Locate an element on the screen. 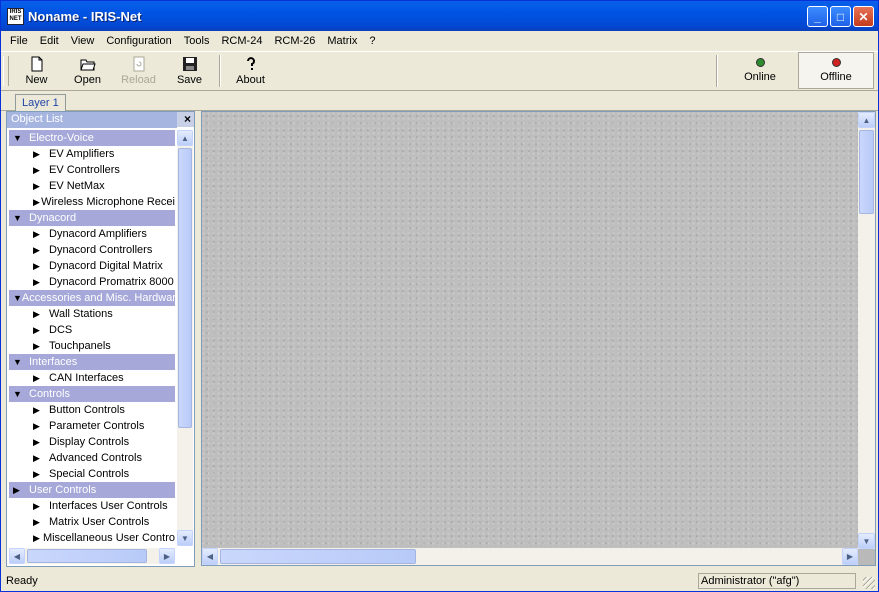 This screenshot has height=592, width=879. save-button: Save is located at coordinates (189, 71).